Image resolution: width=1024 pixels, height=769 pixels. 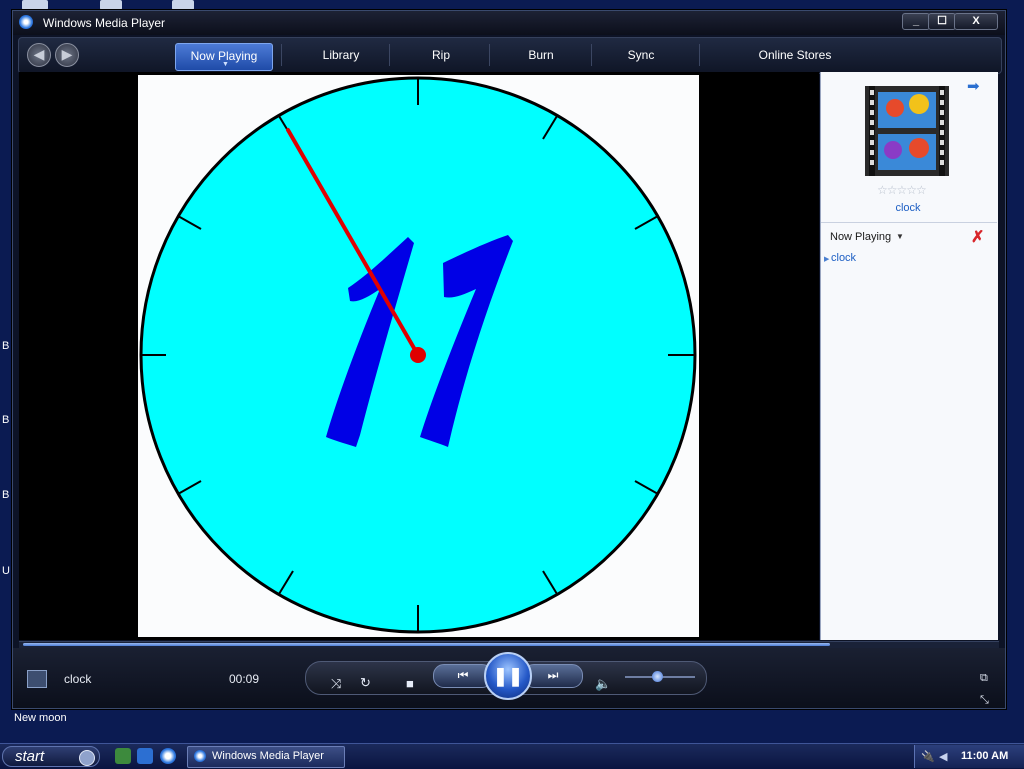 What do you see at coordinates (37, 679) in the screenshot?
I see `video-file-icon` at bounding box center [37, 679].